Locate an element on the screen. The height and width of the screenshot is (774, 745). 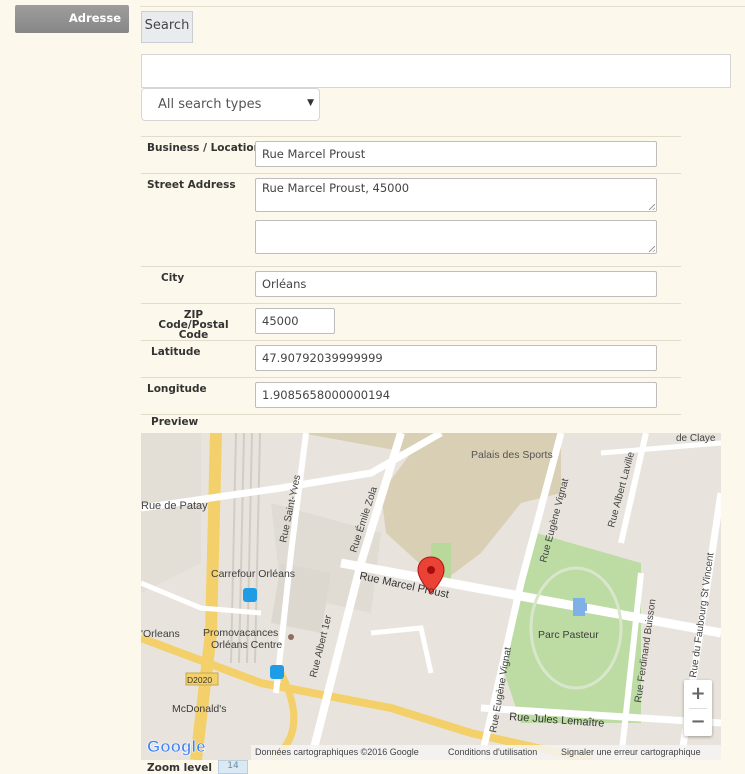
business-location-field: Rue Marcel Proust is located at coordinates (456, 154).